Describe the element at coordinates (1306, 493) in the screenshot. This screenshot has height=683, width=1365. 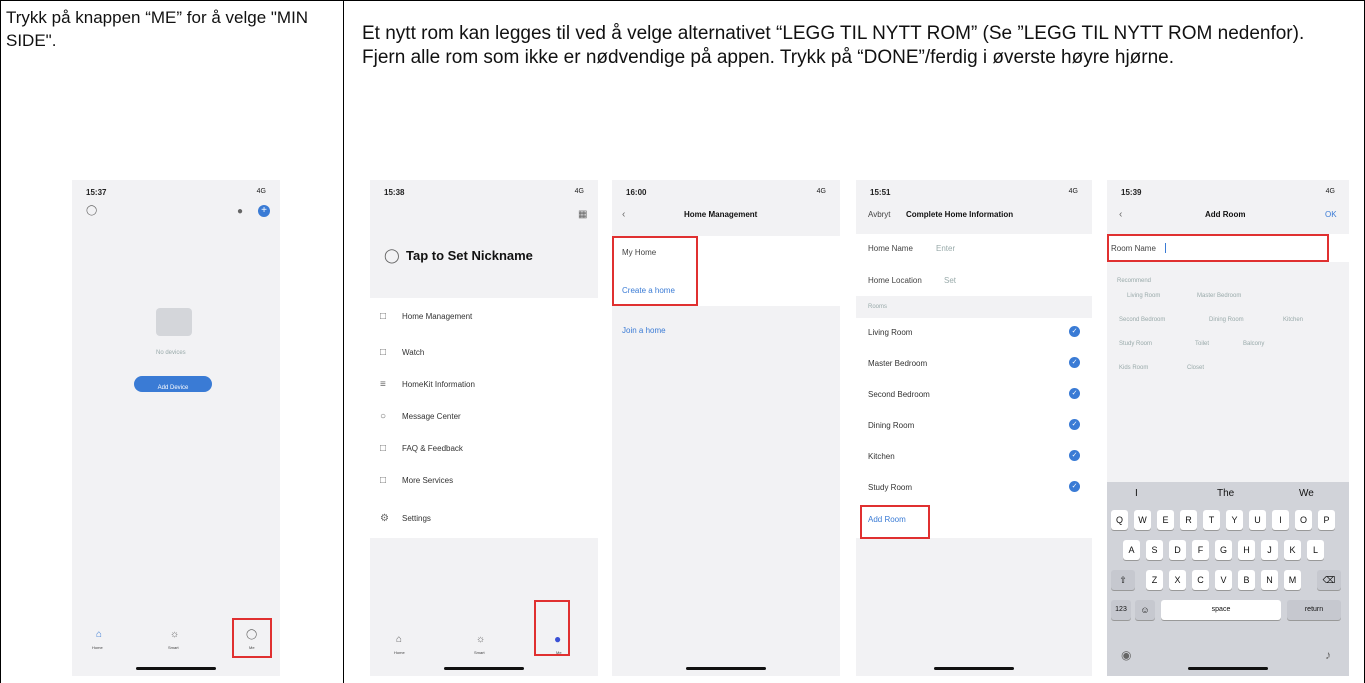
I see `prediction: We` at that location.